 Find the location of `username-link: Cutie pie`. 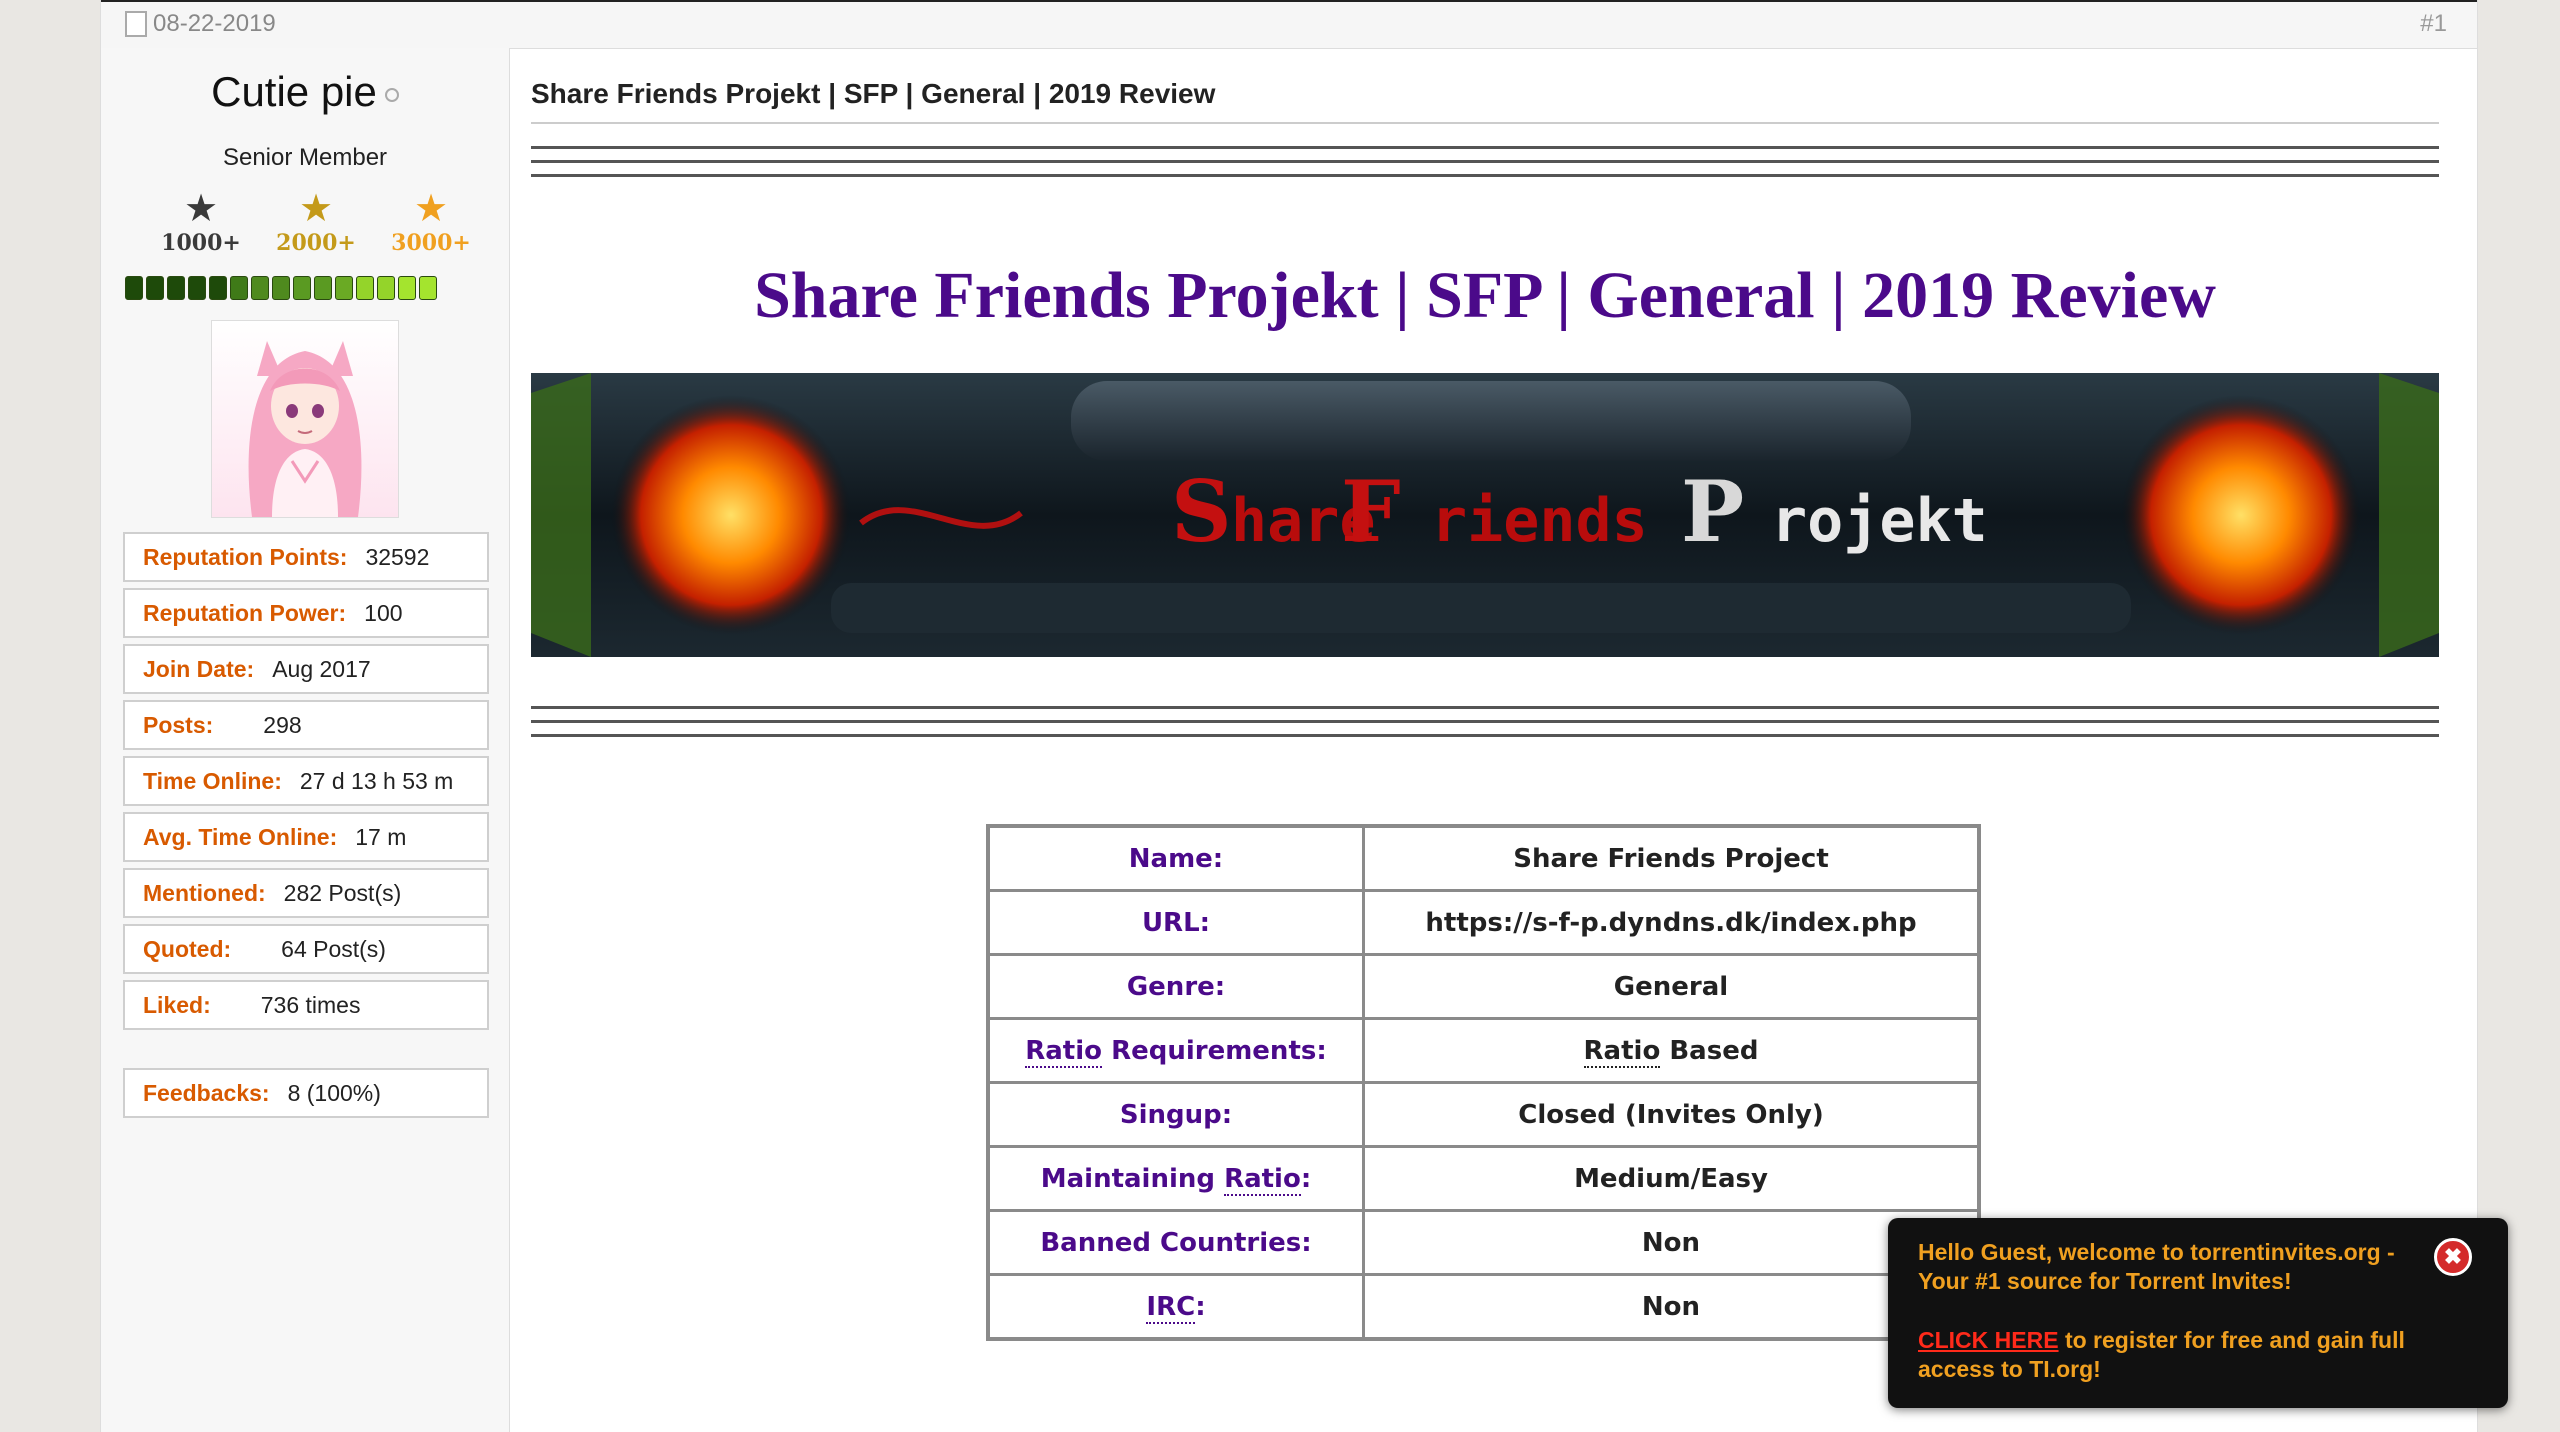

username-link: Cutie pie is located at coordinates (294, 91).